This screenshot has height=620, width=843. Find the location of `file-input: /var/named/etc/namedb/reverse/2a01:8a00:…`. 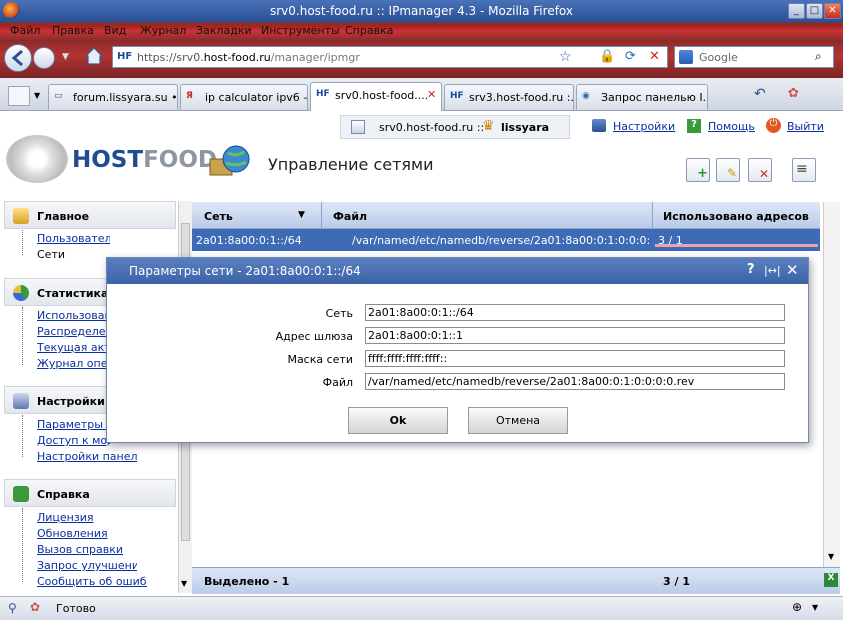

file-input: /var/named/etc/namedb/reverse/2a01:8a00:… is located at coordinates (575, 381).